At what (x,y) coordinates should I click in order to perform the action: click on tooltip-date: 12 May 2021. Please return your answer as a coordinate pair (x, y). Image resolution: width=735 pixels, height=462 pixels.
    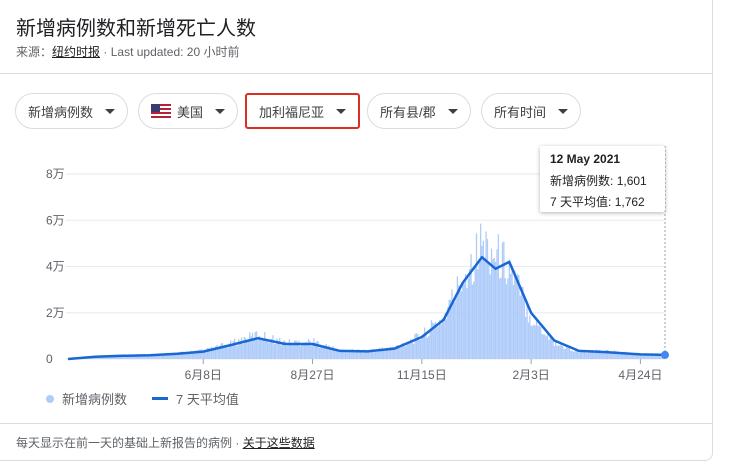
    Looking at the image, I should click on (585, 159).